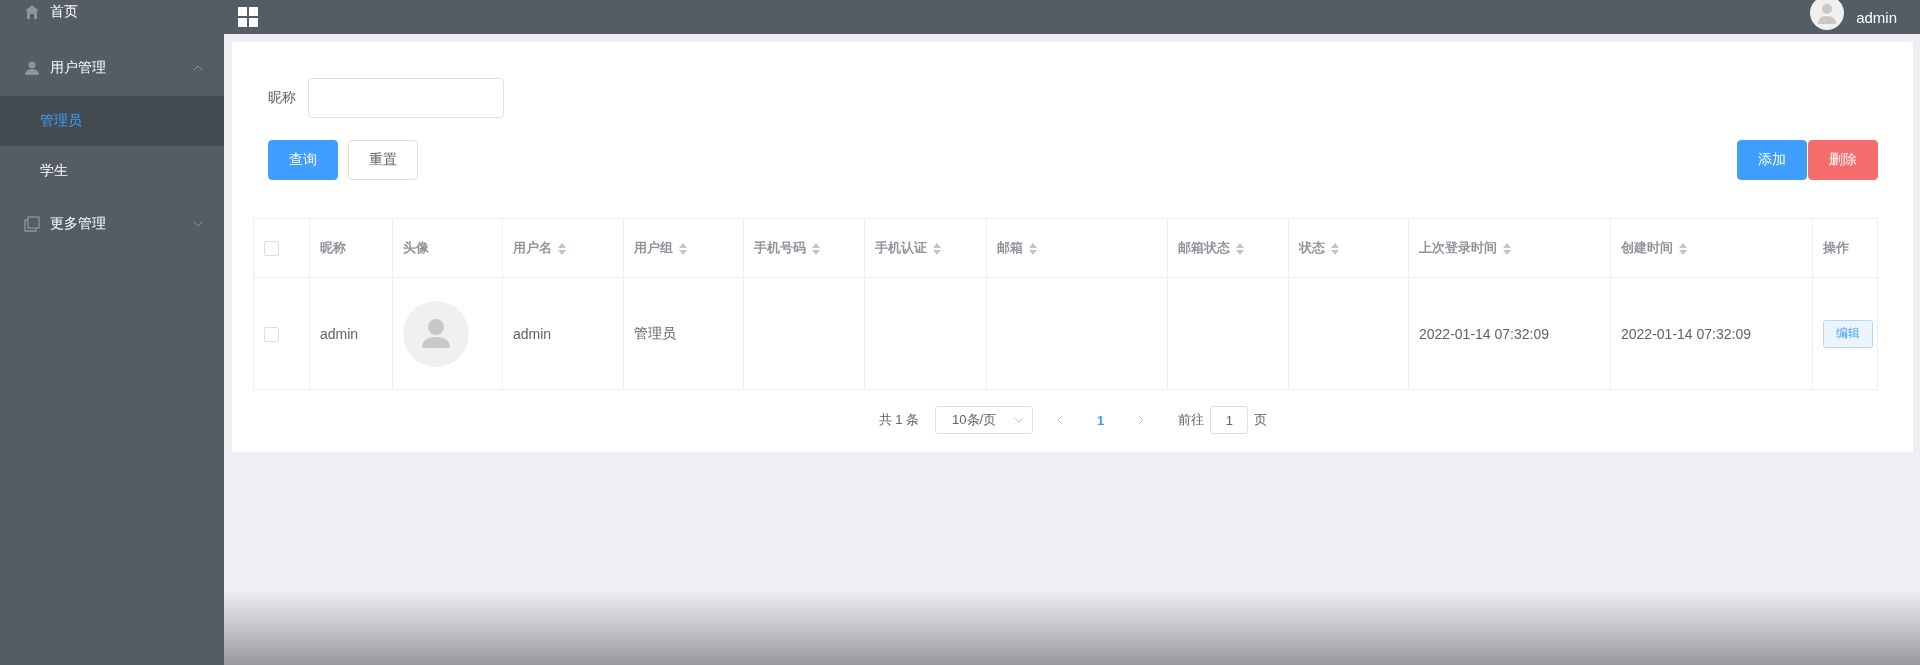 The height and width of the screenshot is (665, 1920). Describe the element at coordinates (1827, 15) in the screenshot. I see `avatar-icon` at that location.